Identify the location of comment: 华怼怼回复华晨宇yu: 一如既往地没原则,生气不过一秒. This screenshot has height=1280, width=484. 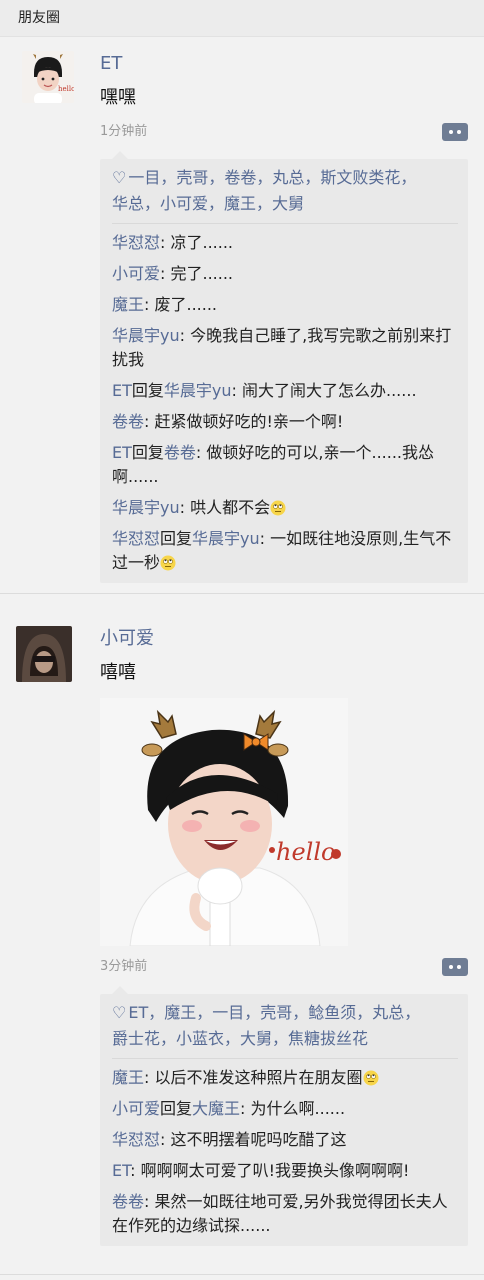
(285, 547).